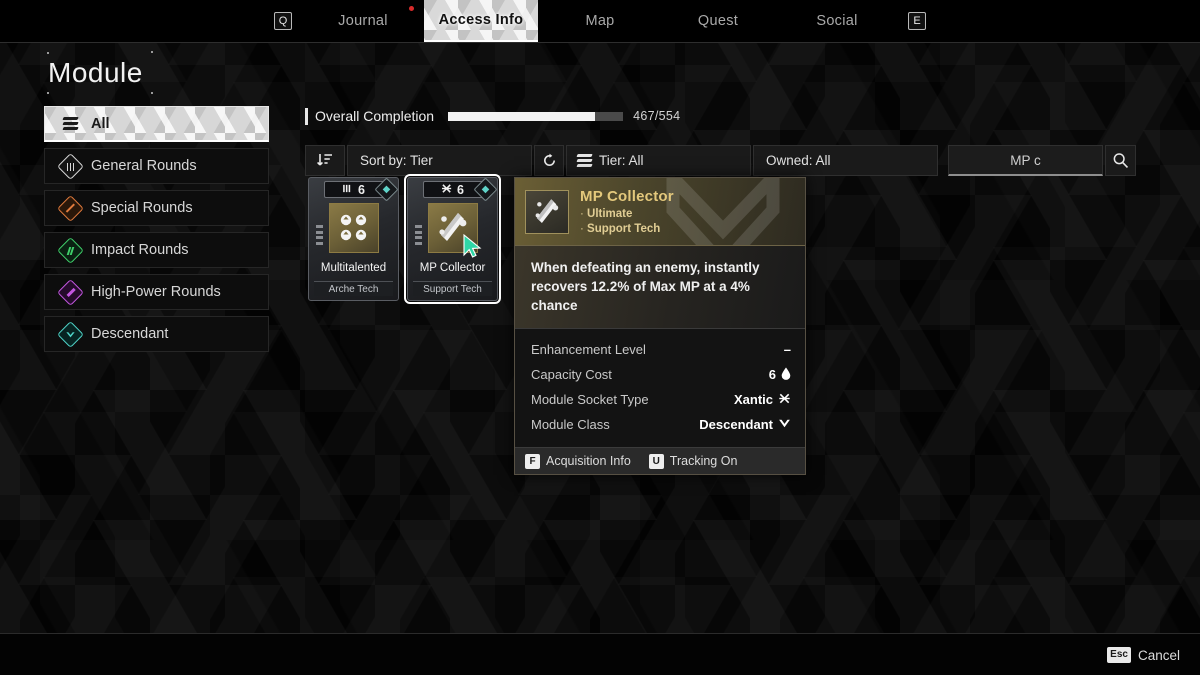  I want to click on detail-header-text: MP Collector · Ultimate · Support Tech, so click(627, 211).